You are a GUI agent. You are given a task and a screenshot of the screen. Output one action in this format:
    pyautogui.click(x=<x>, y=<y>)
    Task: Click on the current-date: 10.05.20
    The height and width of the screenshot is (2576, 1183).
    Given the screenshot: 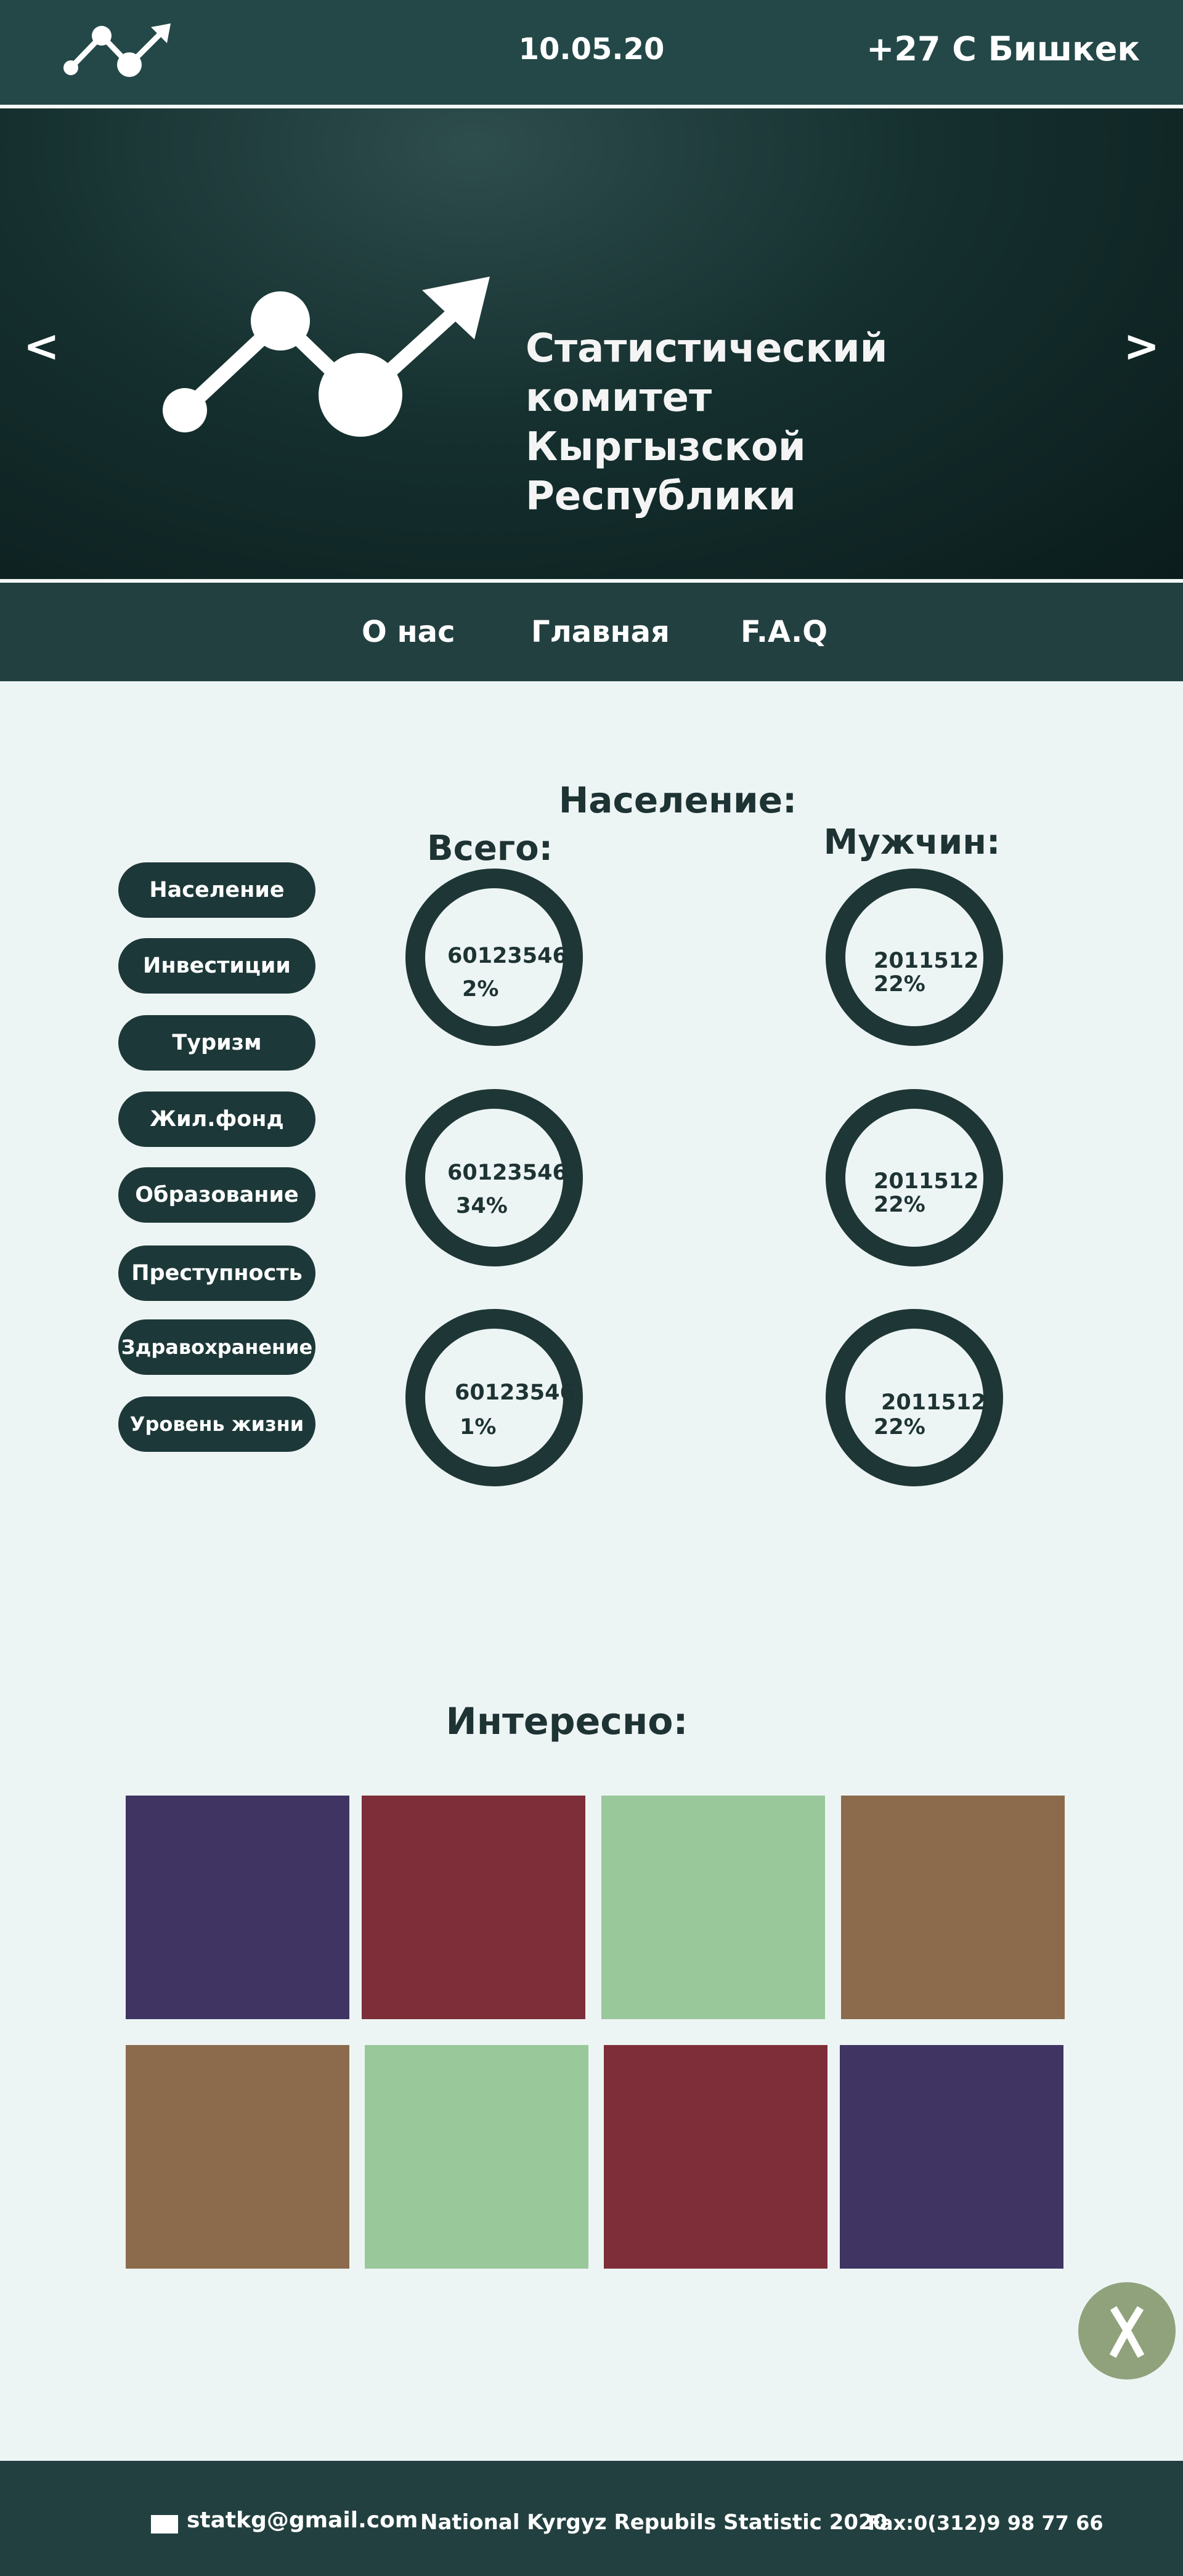 What is the action you would take?
    pyautogui.click(x=591, y=49)
    